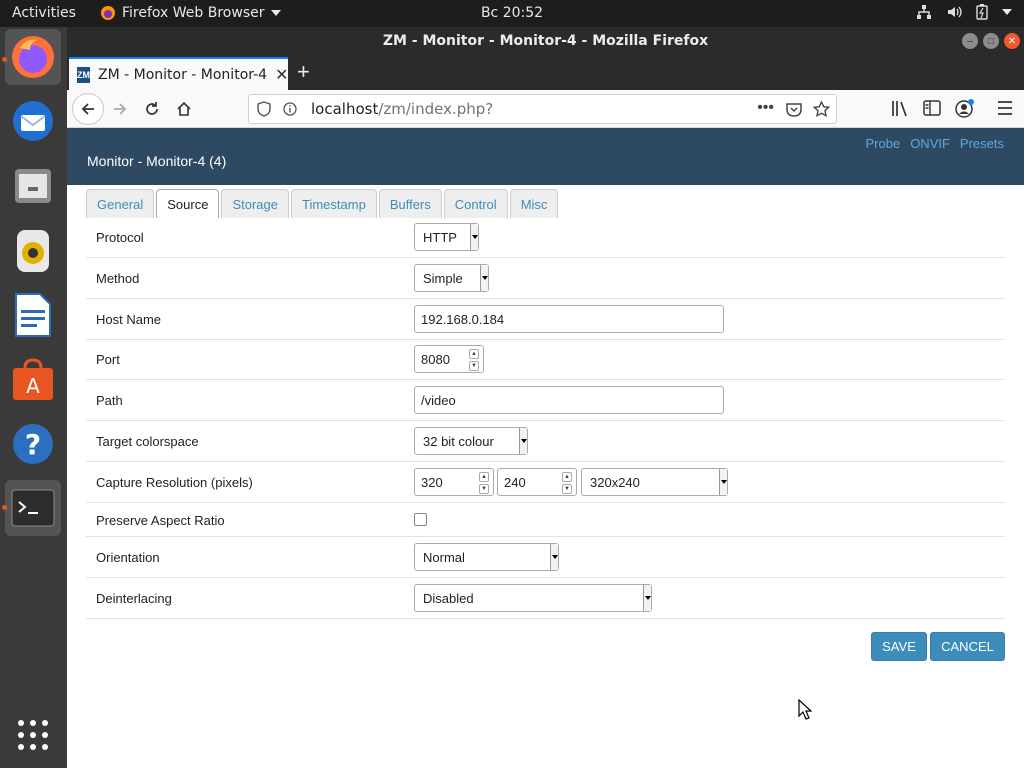 This screenshot has height=768, width=1024. Describe the element at coordinates (4, 59) in the screenshot. I see `dock-active-indicator` at that location.